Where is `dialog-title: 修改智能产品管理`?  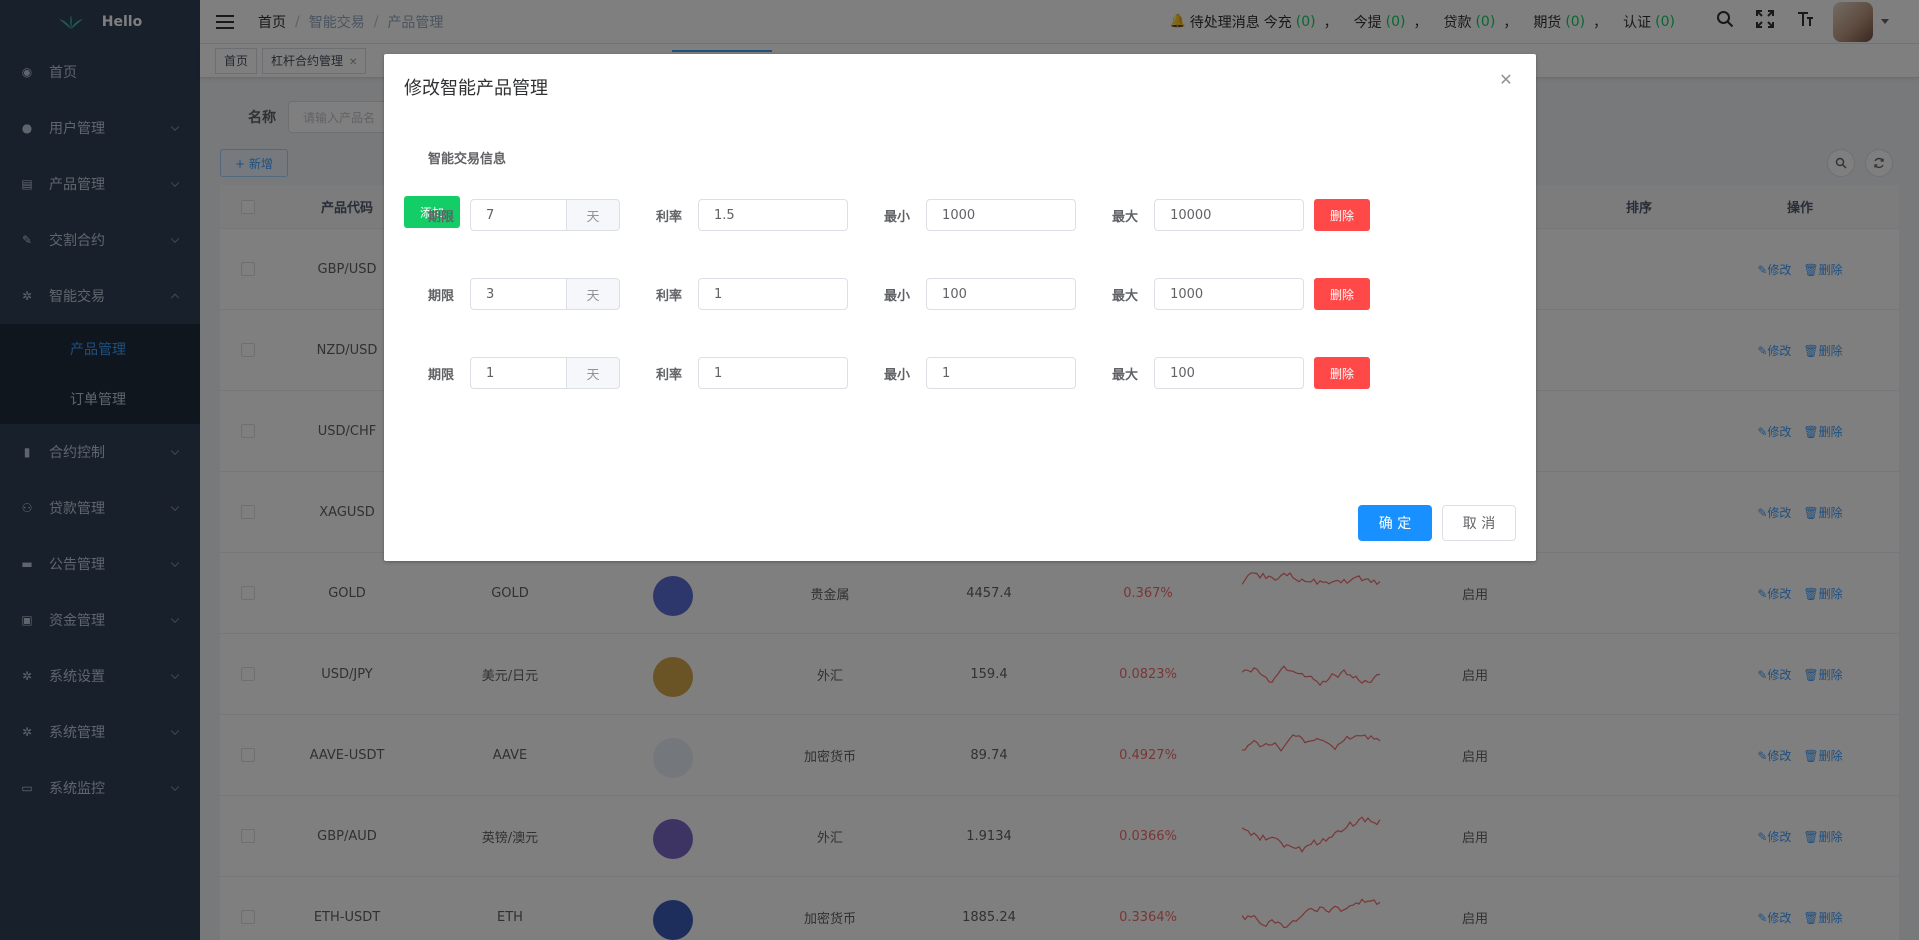
dialog-title: 修改智能产品管理 is located at coordinates (476, 88).